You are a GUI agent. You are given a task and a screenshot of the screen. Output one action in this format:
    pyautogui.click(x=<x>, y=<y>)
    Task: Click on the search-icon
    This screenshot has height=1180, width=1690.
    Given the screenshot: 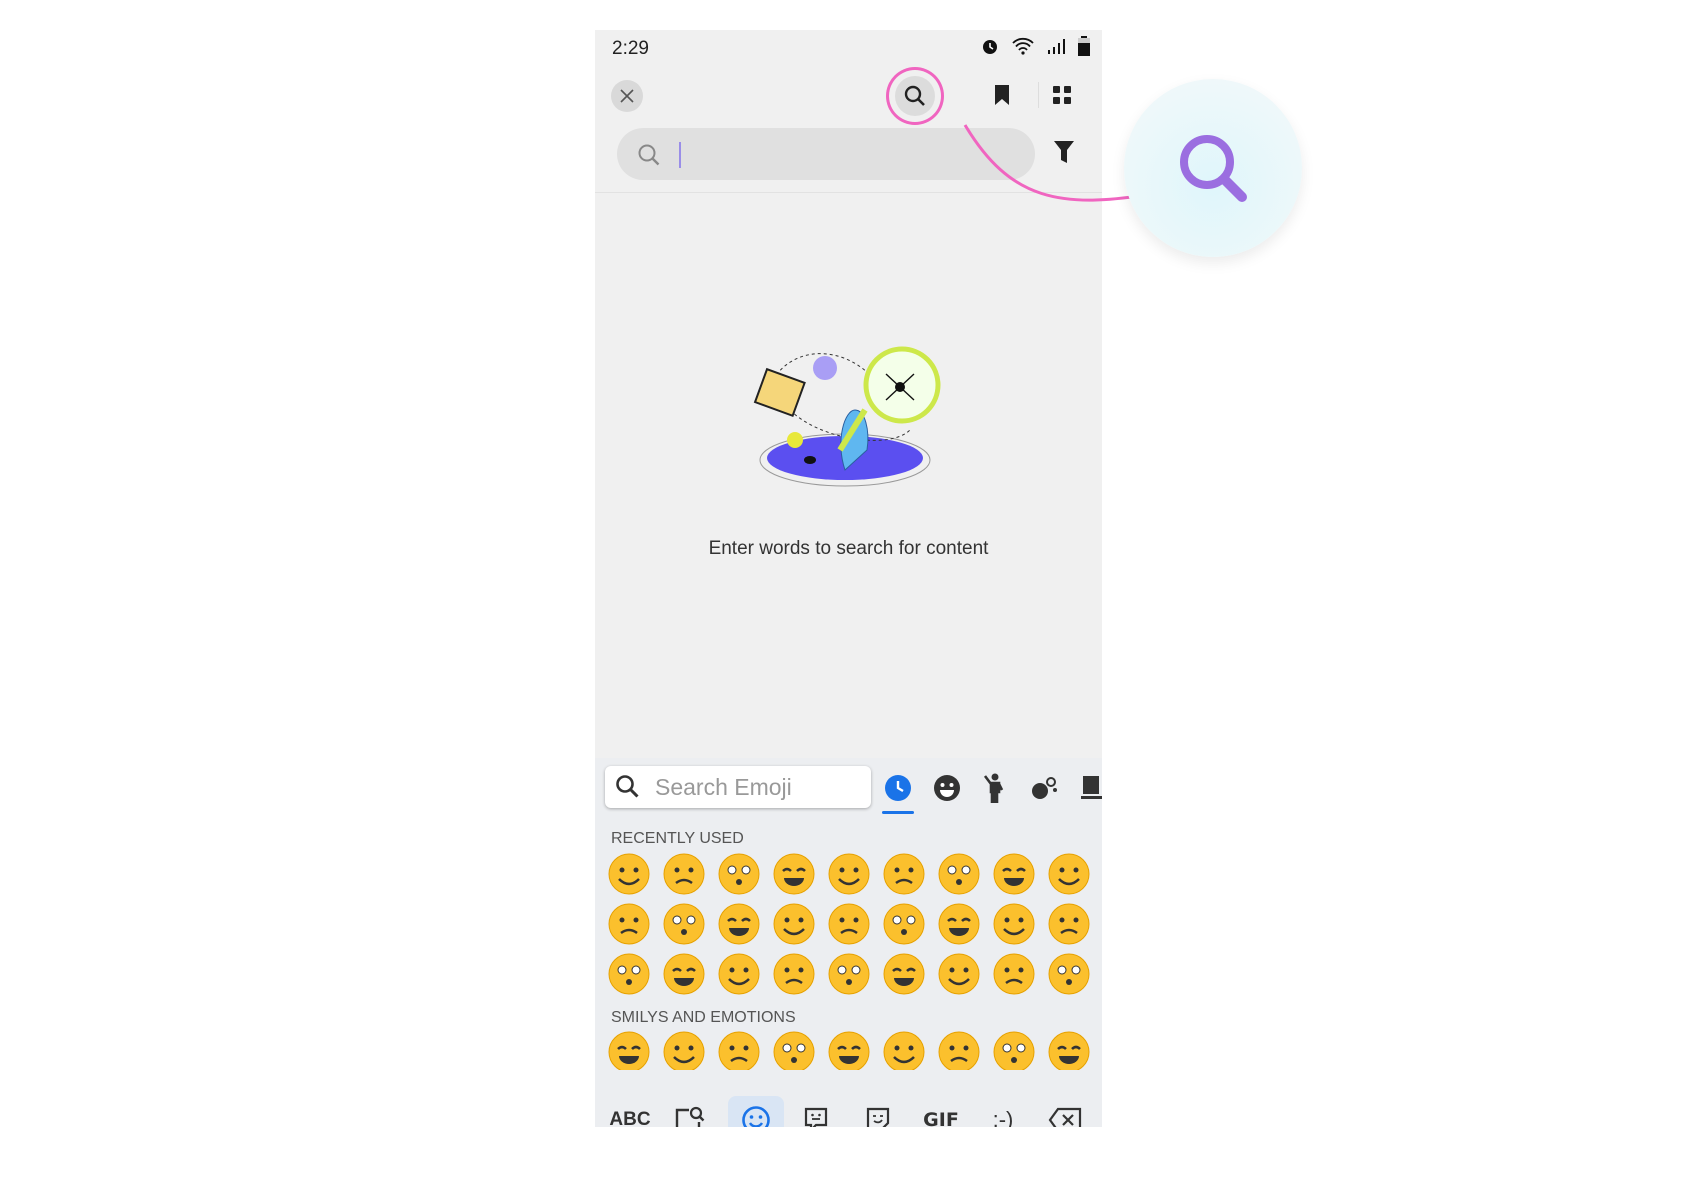 What is the action you would take?
    pyautogui.click(x=1213, y=168)
    